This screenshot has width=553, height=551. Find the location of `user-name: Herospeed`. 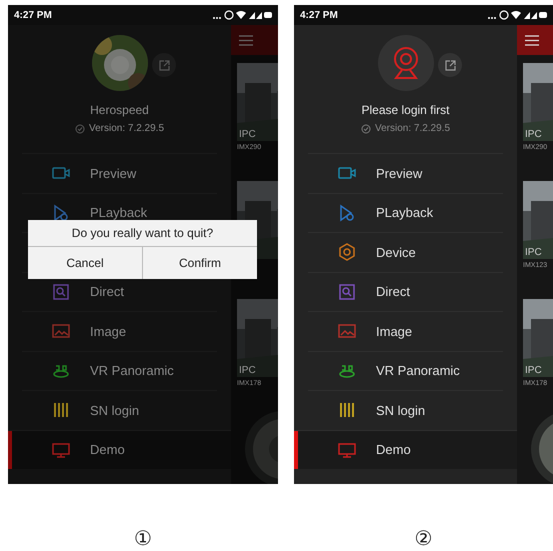

user-name: Herospeed is located at coordinates (119, 110).